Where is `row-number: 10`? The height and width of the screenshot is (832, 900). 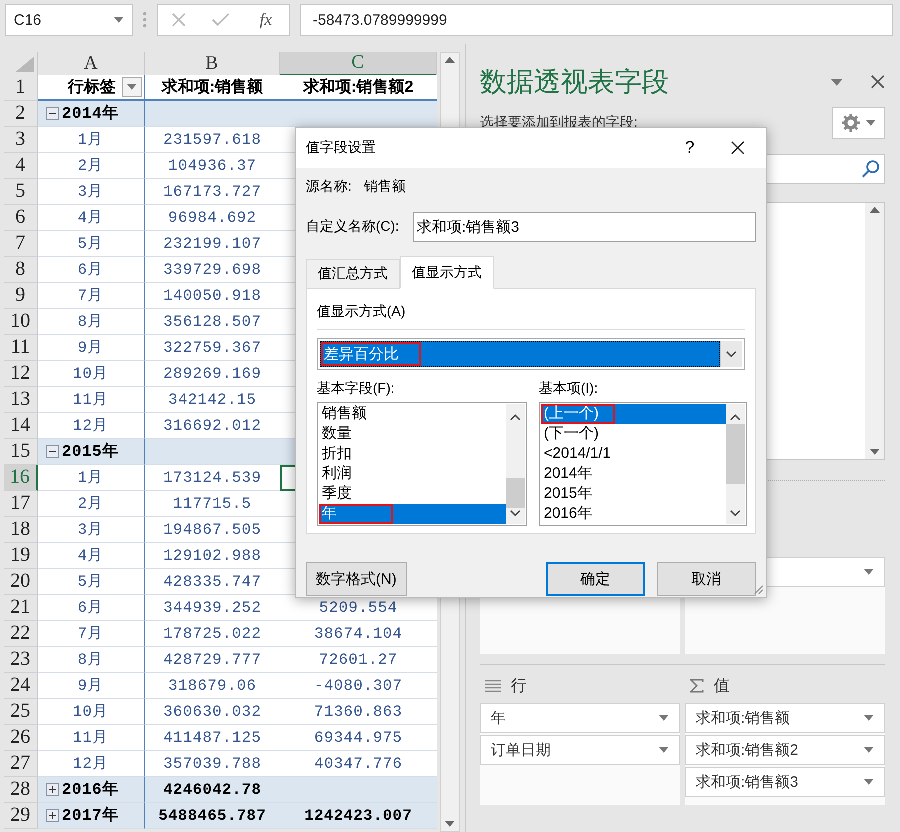
row-number: 10 is located at coordinates (21, 322).